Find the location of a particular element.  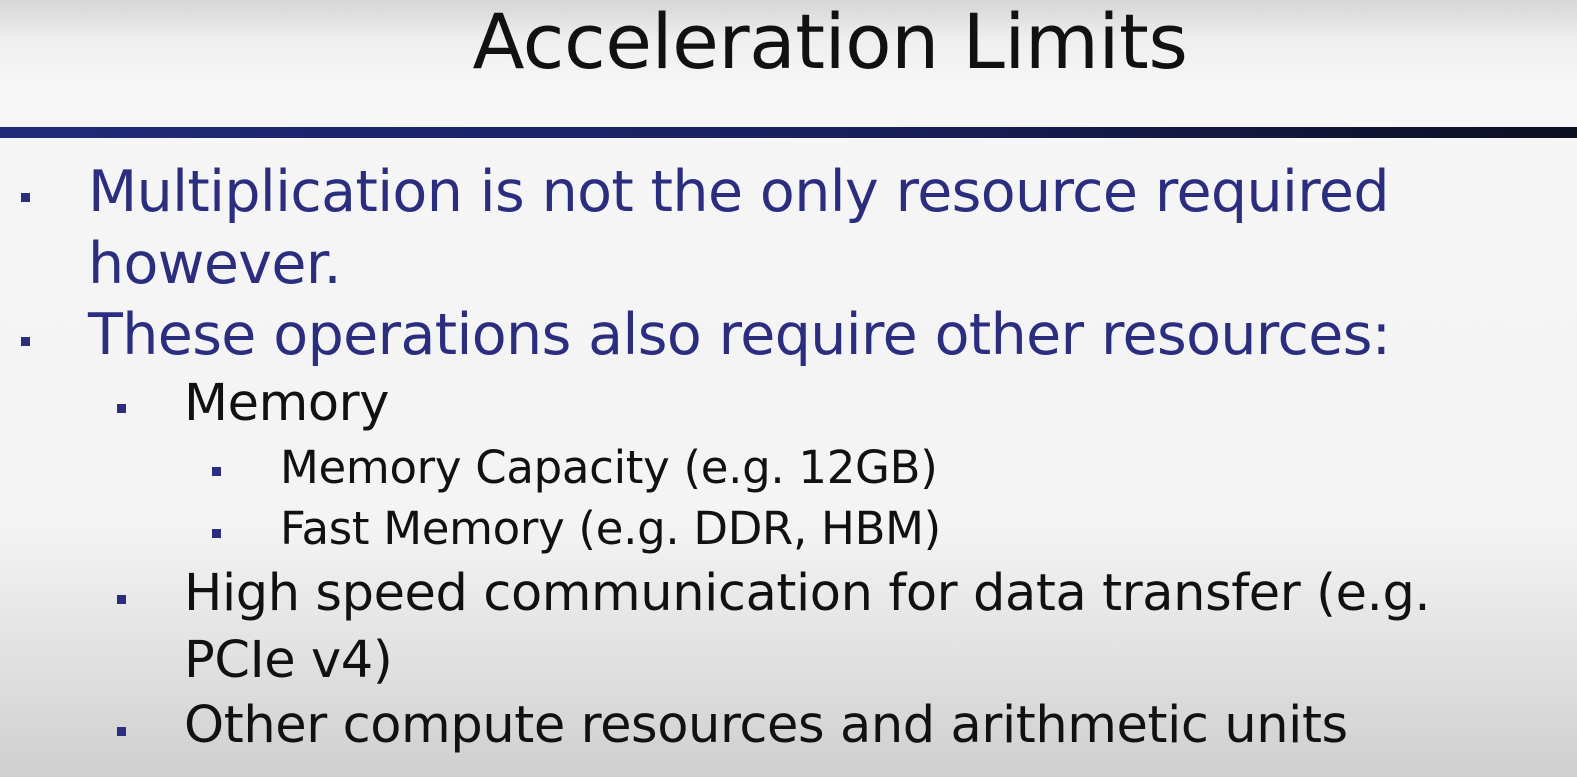

bullet-text-line: Memory is located at coordinates (287, 403).